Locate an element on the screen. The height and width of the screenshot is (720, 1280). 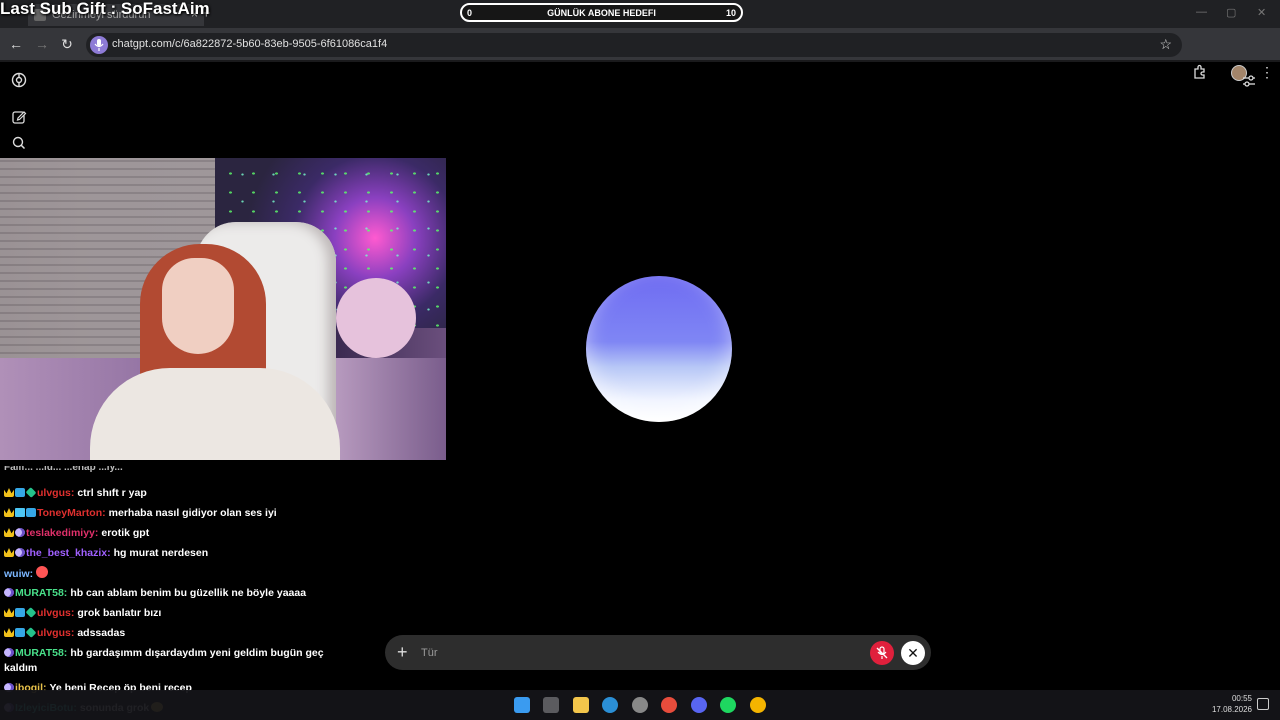
chat-text: hg murat nerdesen is located at coordinates (161, 553).